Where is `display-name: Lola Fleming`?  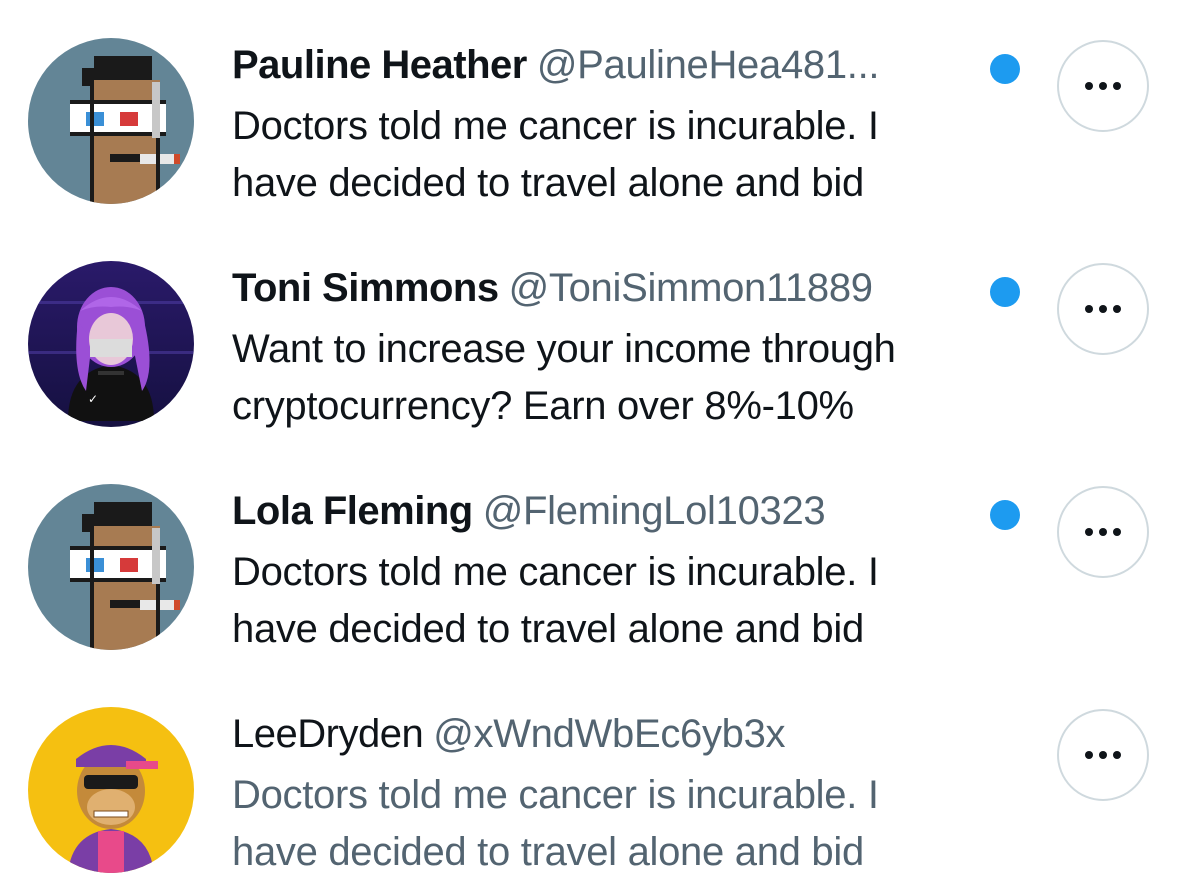
display-name: Lola Fleming is located at coordinates (352, 511).